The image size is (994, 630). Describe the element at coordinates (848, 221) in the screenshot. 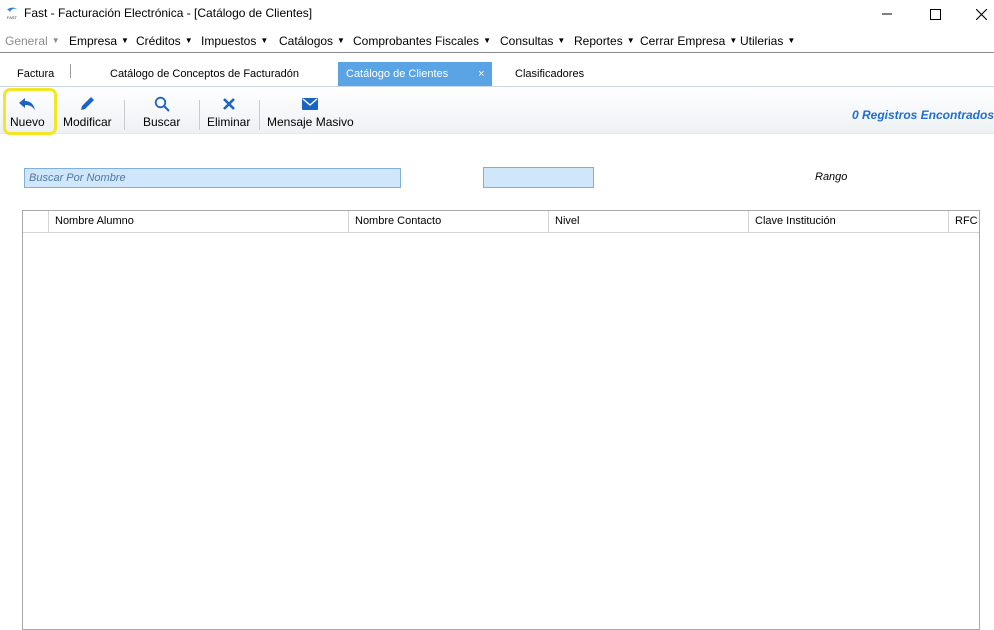

I see `grid-column-clave-institucion: Clave Institución` at that location.